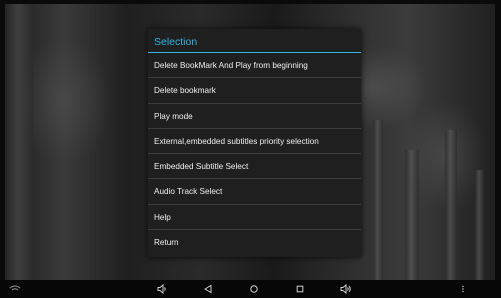 The width and height of the screenshot is (501, 298). What do you see at coordinates (254, 242) in the screenshot?
I see `menu-item-return: Return` at bounding box center [254, 242].